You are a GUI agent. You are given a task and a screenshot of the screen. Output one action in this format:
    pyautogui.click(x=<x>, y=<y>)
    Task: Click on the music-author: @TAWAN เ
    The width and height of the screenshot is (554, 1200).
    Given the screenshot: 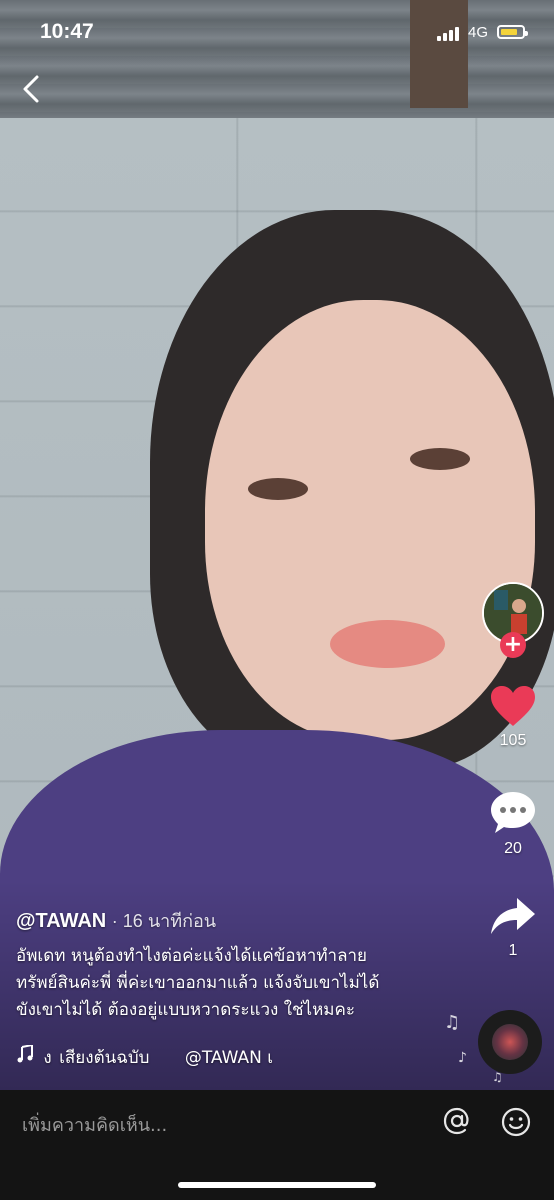 What is the action you would take?
    pyautogui.click(x=229, y=1058)
    